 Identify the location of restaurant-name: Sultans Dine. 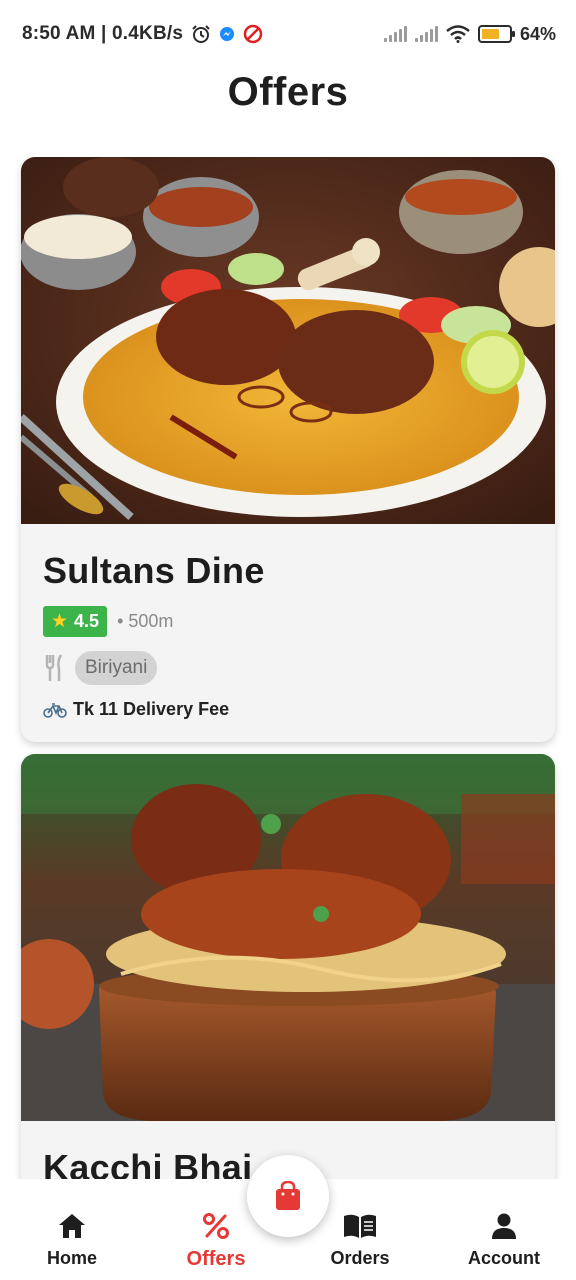
(154, 570).